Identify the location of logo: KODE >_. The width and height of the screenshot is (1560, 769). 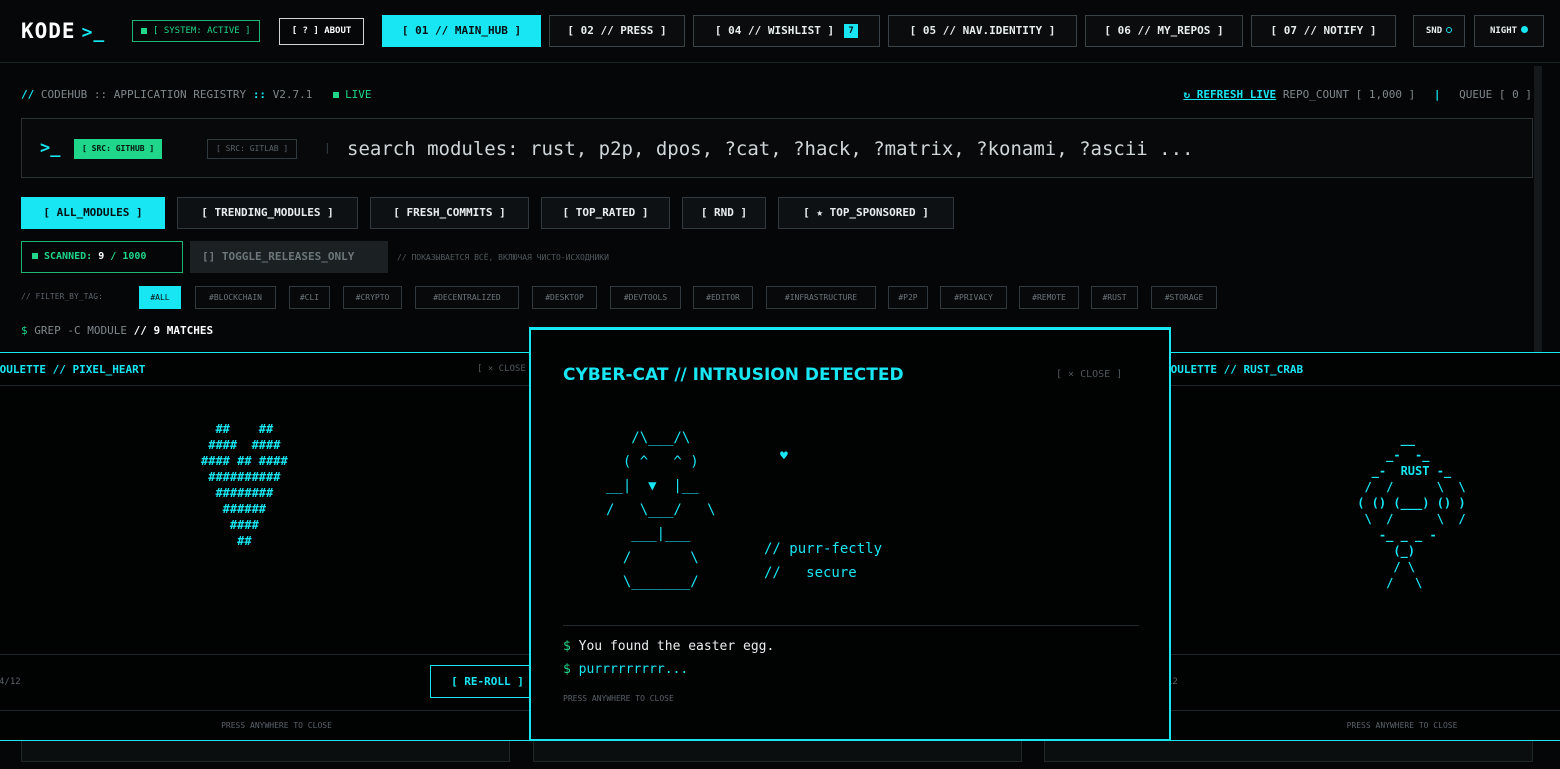
(63, 31).